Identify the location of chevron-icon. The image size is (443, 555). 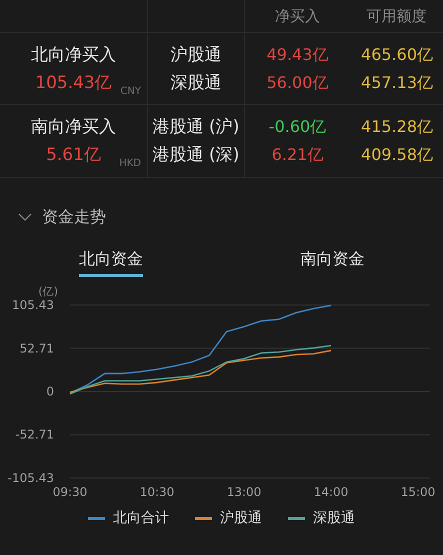
(25, 217).